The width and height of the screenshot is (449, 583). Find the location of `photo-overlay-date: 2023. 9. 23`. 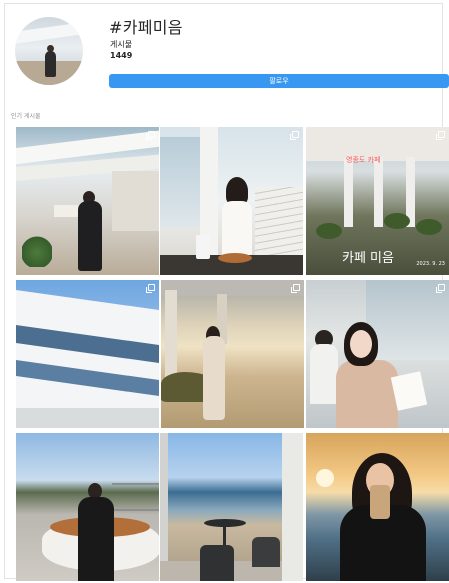

photo-overlay-date: 2023. 9. 23 is located at coordinates (430, 264).